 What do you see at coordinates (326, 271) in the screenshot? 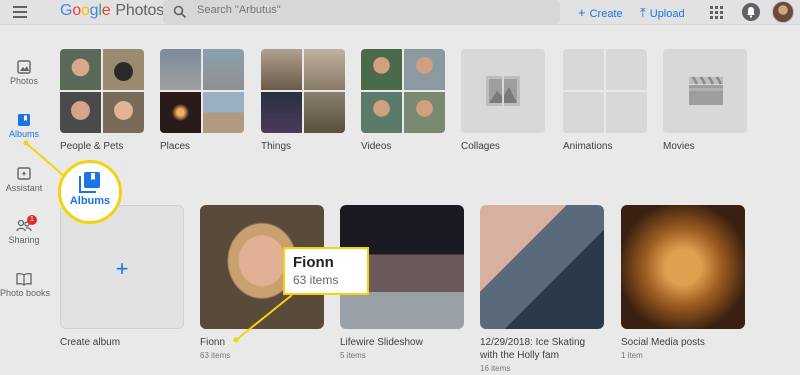
I see `fionn-callout: Fionn 63 items` at bounding box center [326, 271].